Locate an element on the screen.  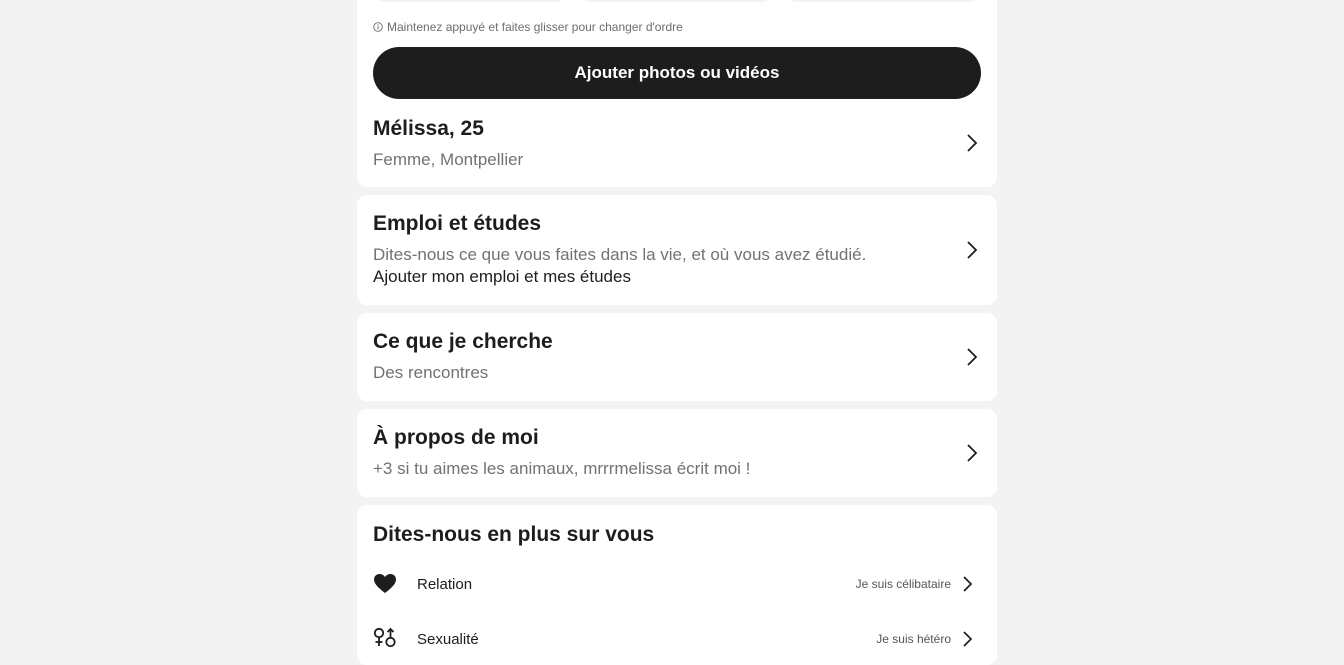
sexuality-value: Je suis hétéro is located at coordinates (913, 639).